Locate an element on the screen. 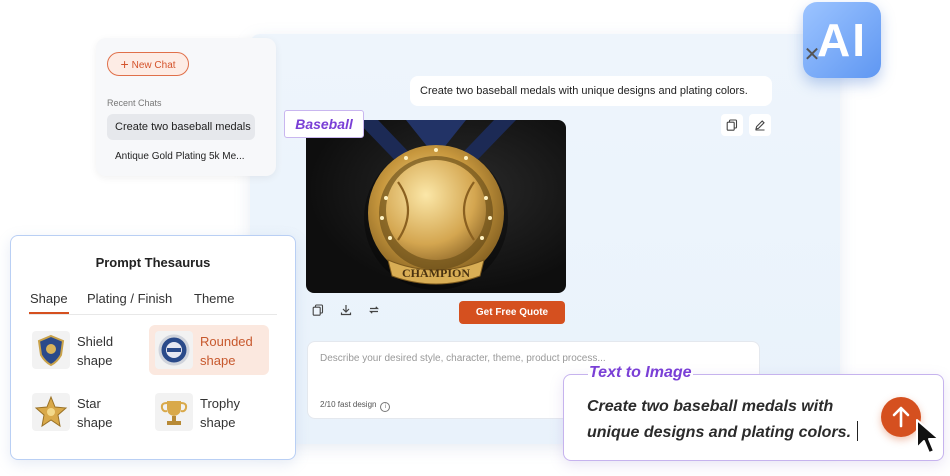 The width and height of the screenshot is (950, 476). option-trophy-shape: Trophy shape is located at coordinates (205, 412).